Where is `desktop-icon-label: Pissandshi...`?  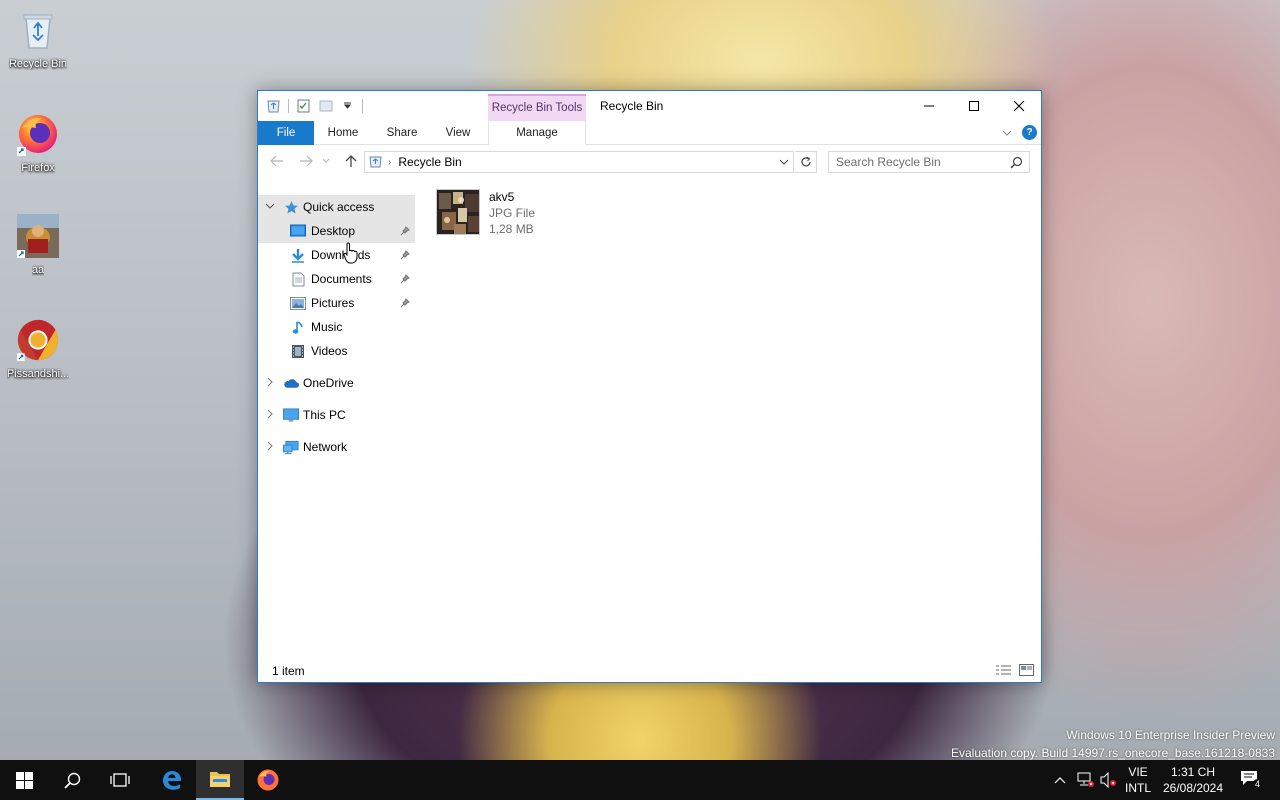 desktop-icon-label: Pissandshi... is located at coordinates (38, 374).